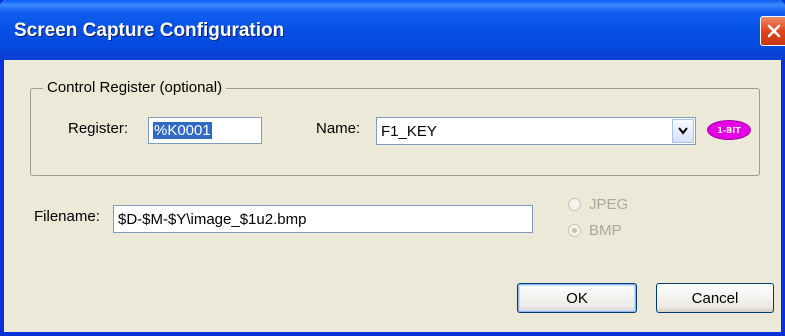 The image size is (785, 336). I want to click on chevron-down-icon, so click(683, 131).